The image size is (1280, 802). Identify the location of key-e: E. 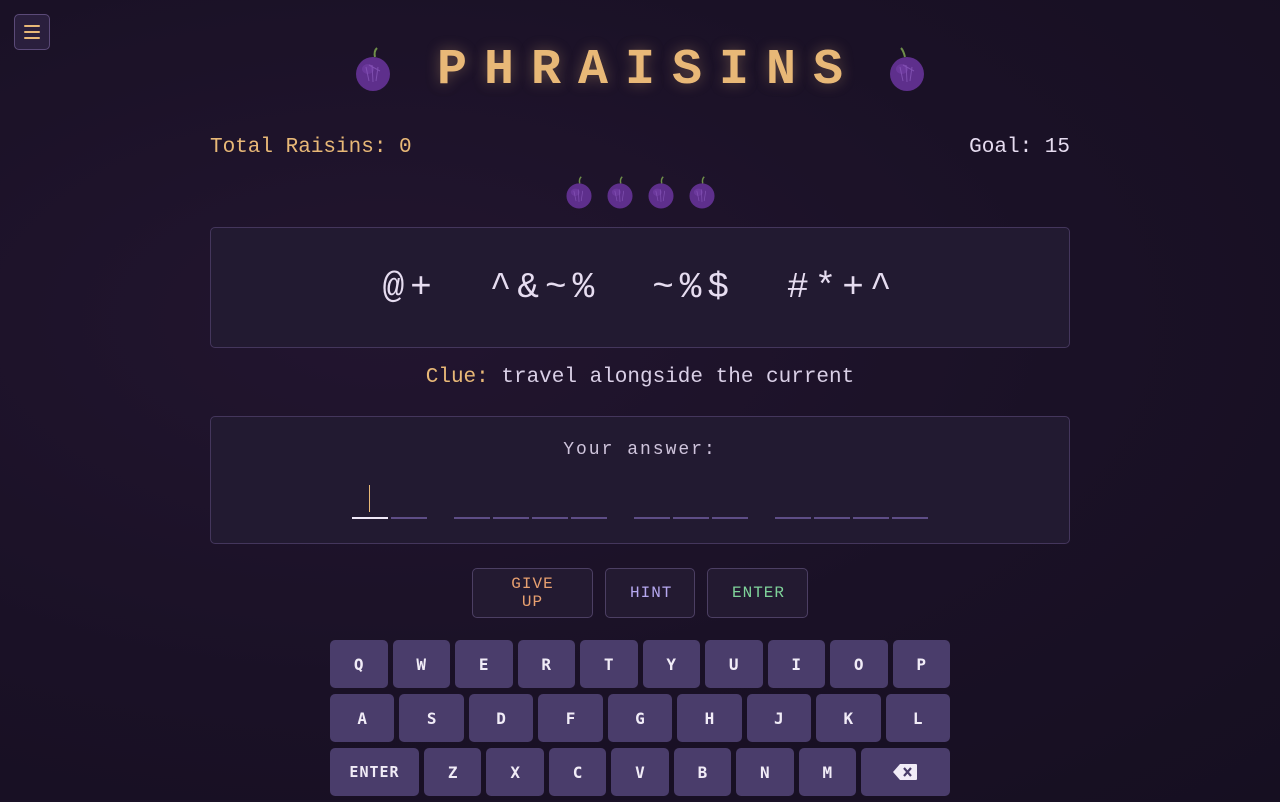
(484, 664).